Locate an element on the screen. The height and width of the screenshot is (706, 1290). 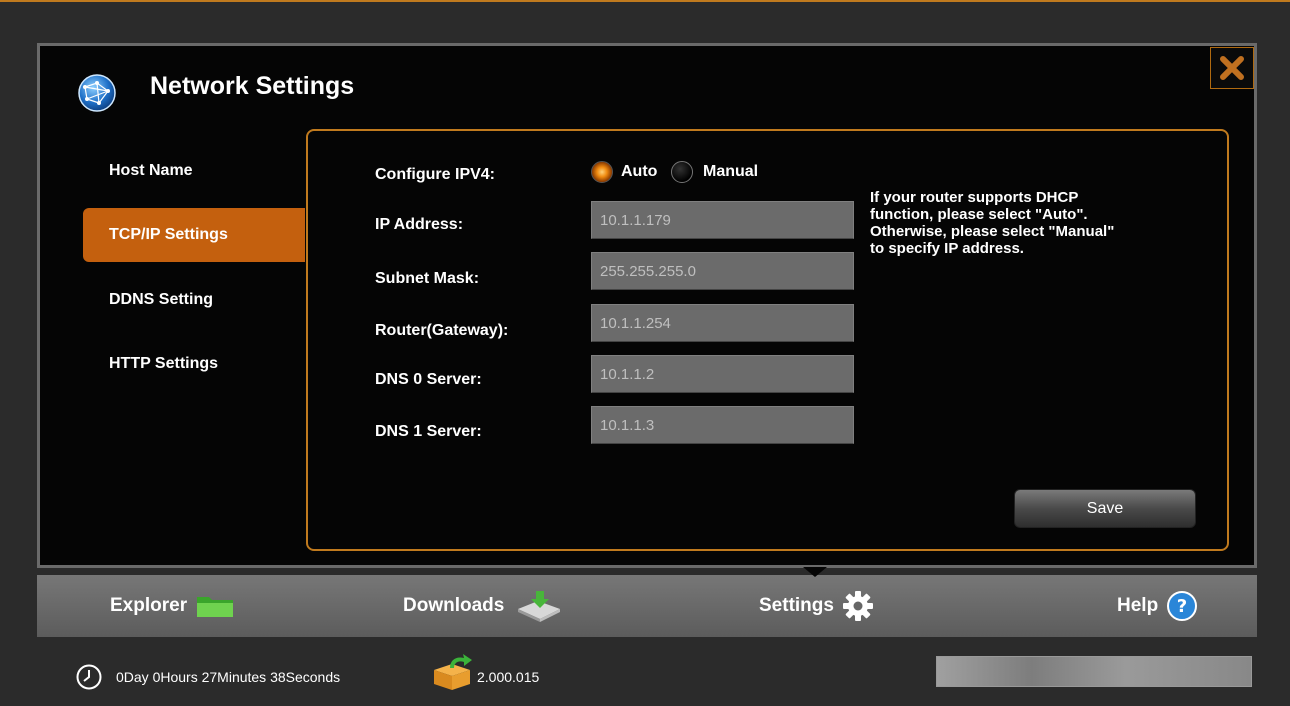
subnet-mask-field is located at coordinates (722, 271).